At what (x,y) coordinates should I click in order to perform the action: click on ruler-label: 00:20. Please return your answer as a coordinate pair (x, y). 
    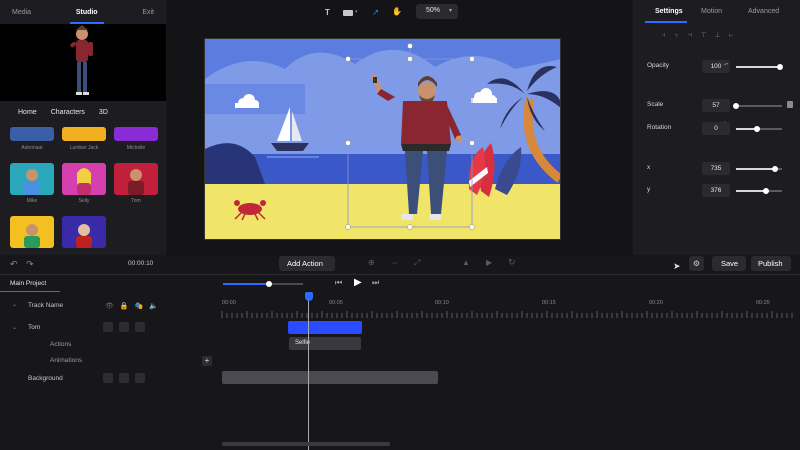
    Looking at the image, I should click on (656, 303).